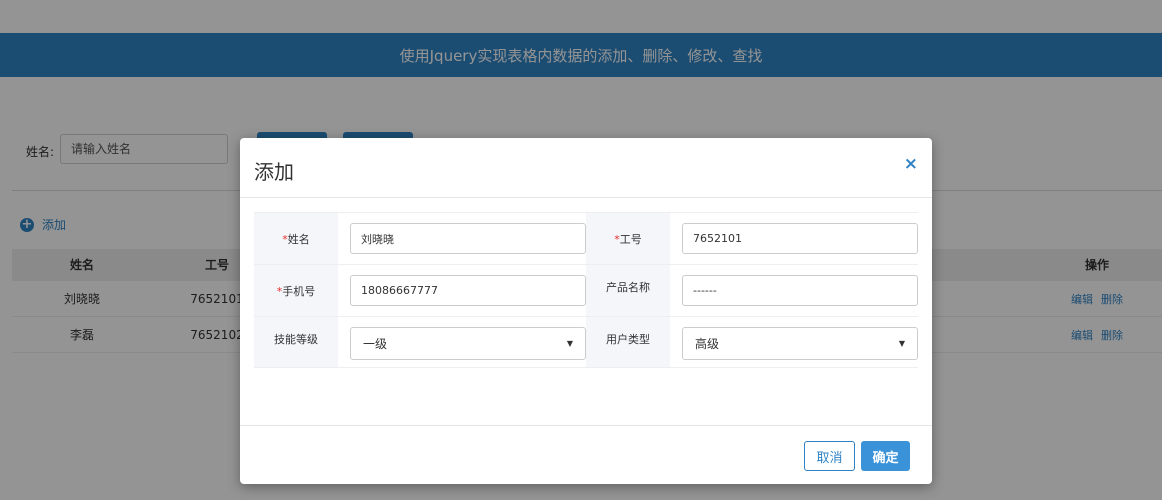 The image size is (1162, 500). Describe the element at coordinates (800, 238) in the screenshot. I see `job-no-input` at that location.